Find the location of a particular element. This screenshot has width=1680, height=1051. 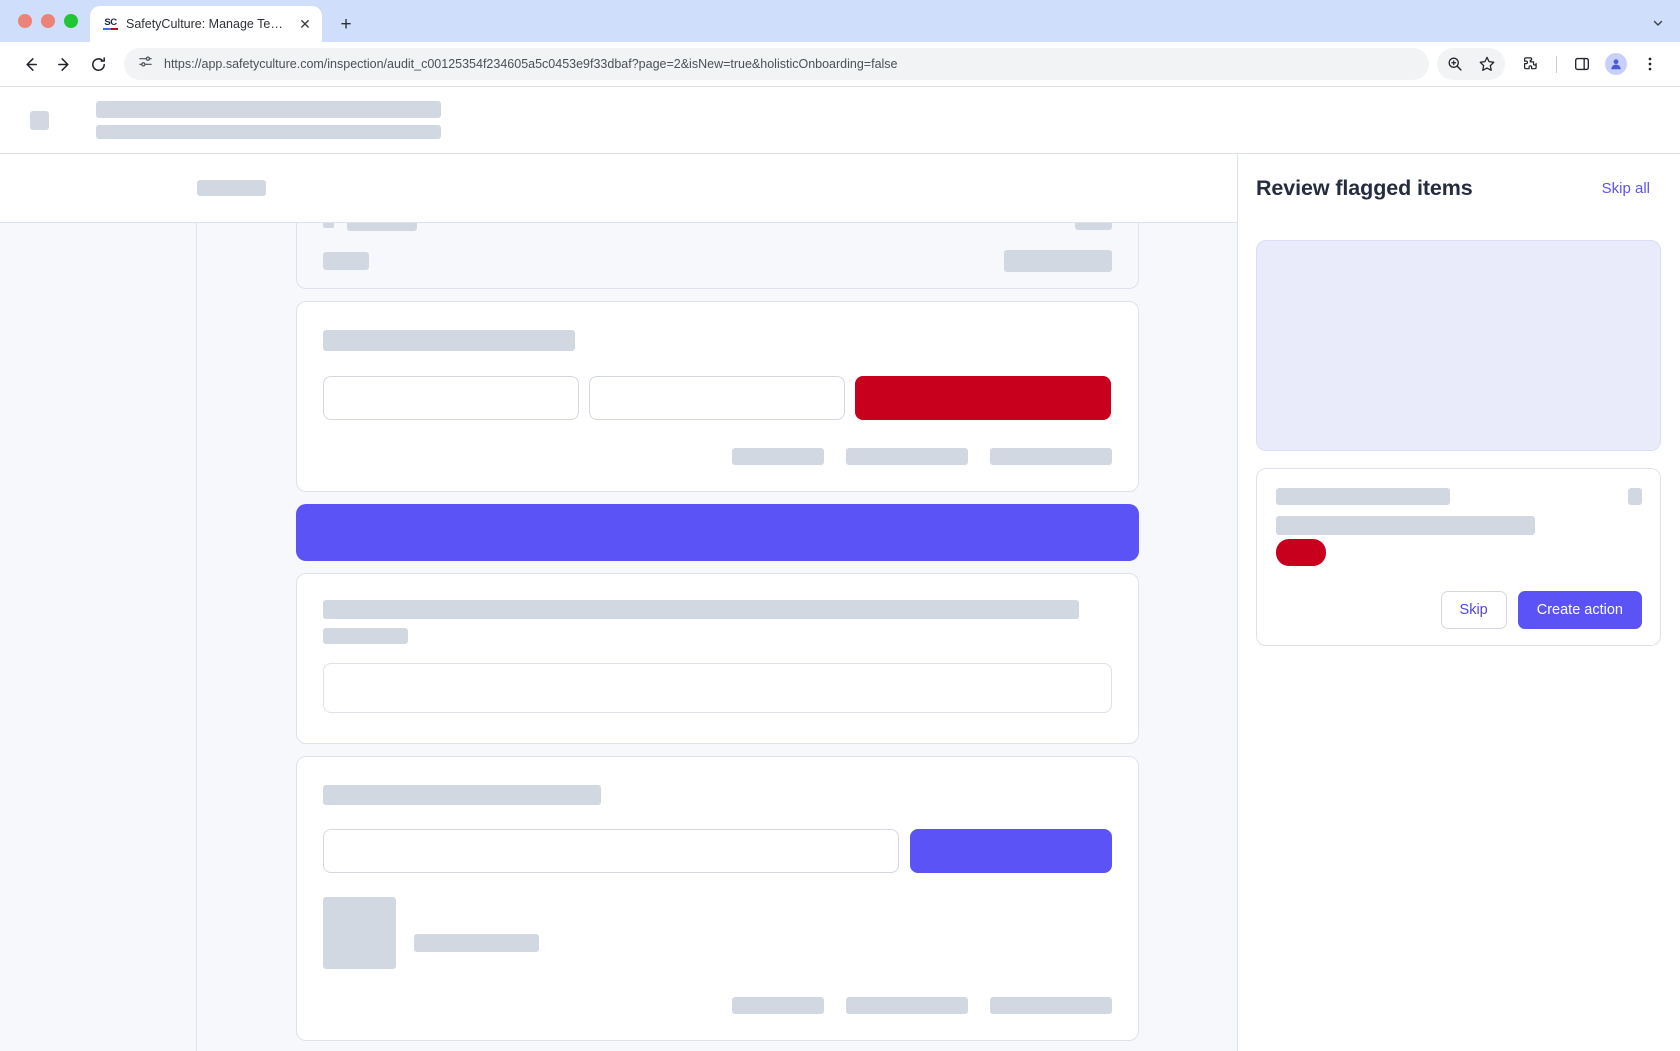

reload-button is located at coordinates (98, 64).